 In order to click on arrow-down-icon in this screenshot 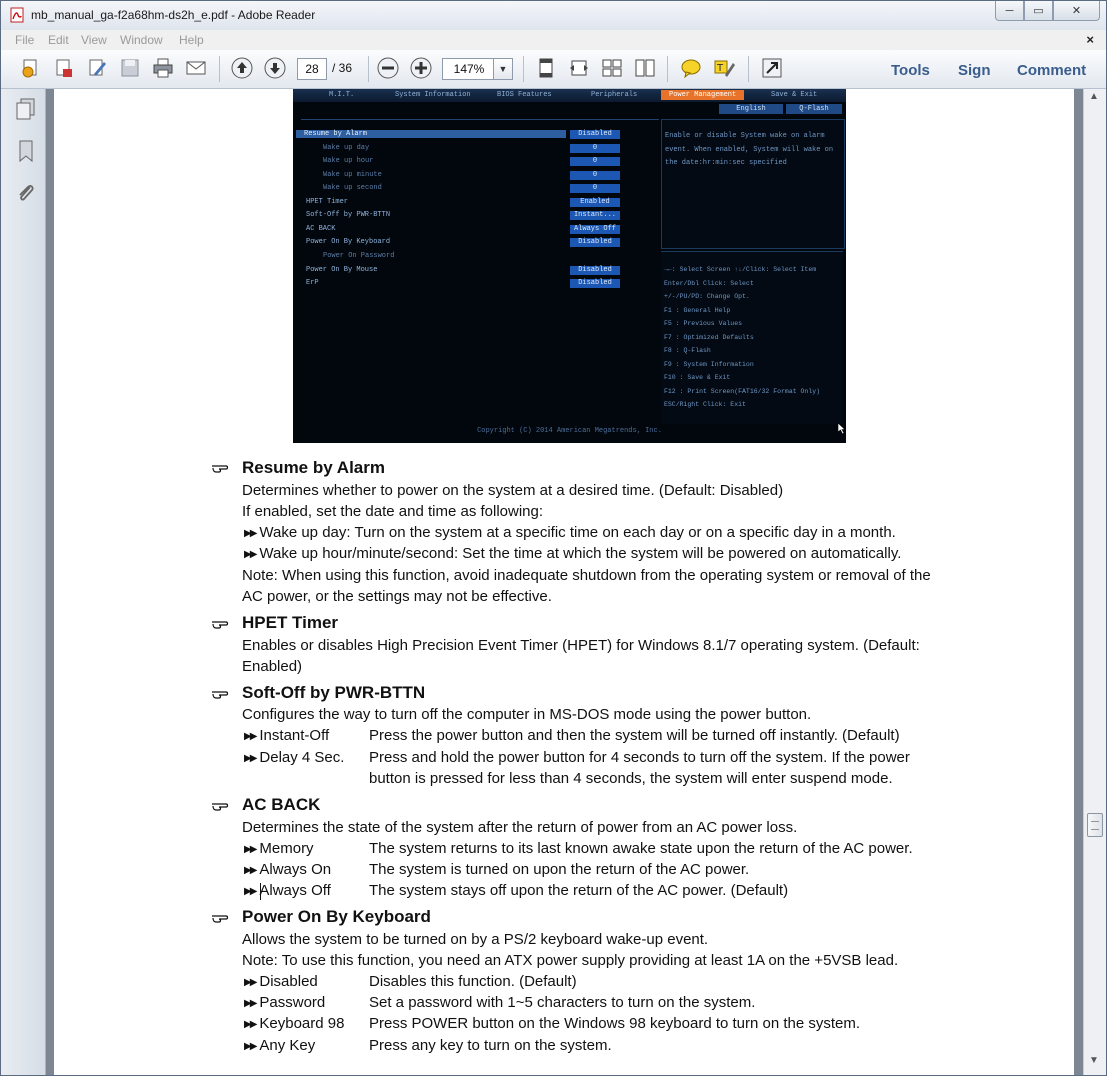, I will do `click(275, 68)`.